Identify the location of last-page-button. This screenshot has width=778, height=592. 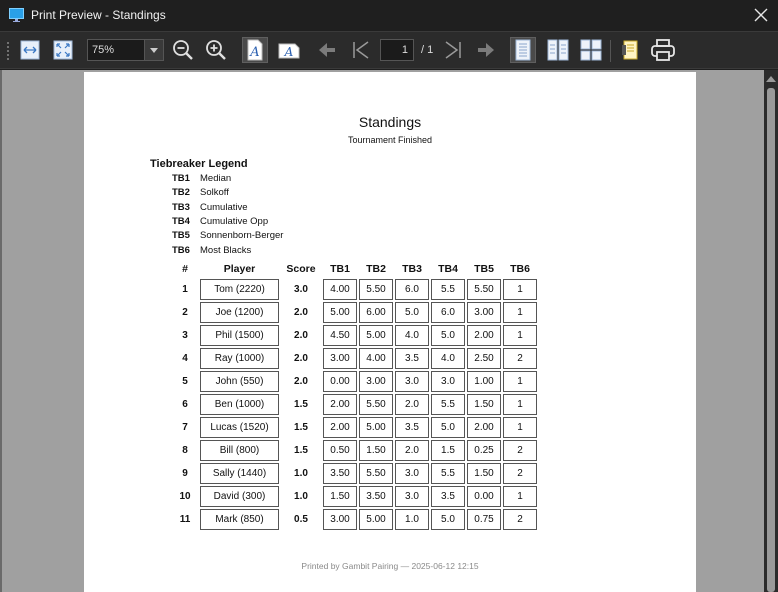
(487, 50).